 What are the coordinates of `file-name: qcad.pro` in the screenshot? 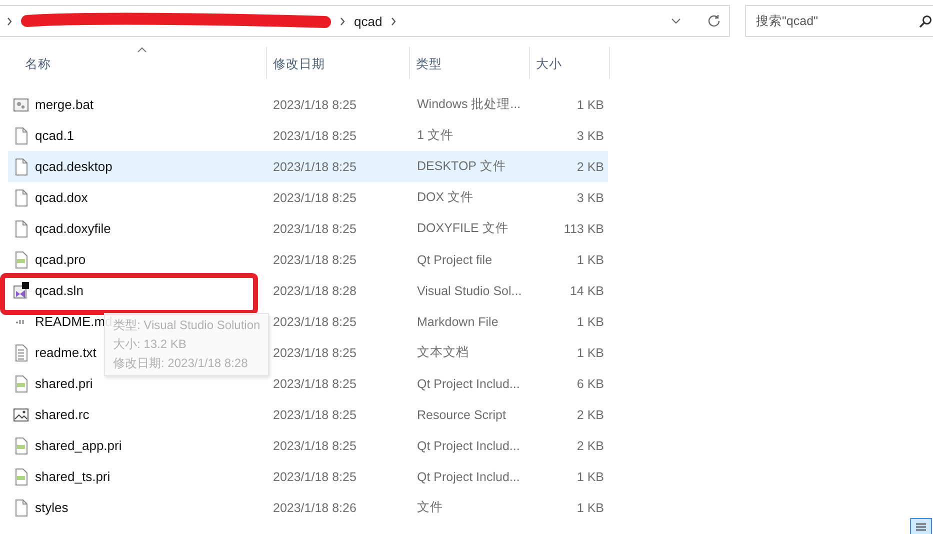 It's located at (60, 259).